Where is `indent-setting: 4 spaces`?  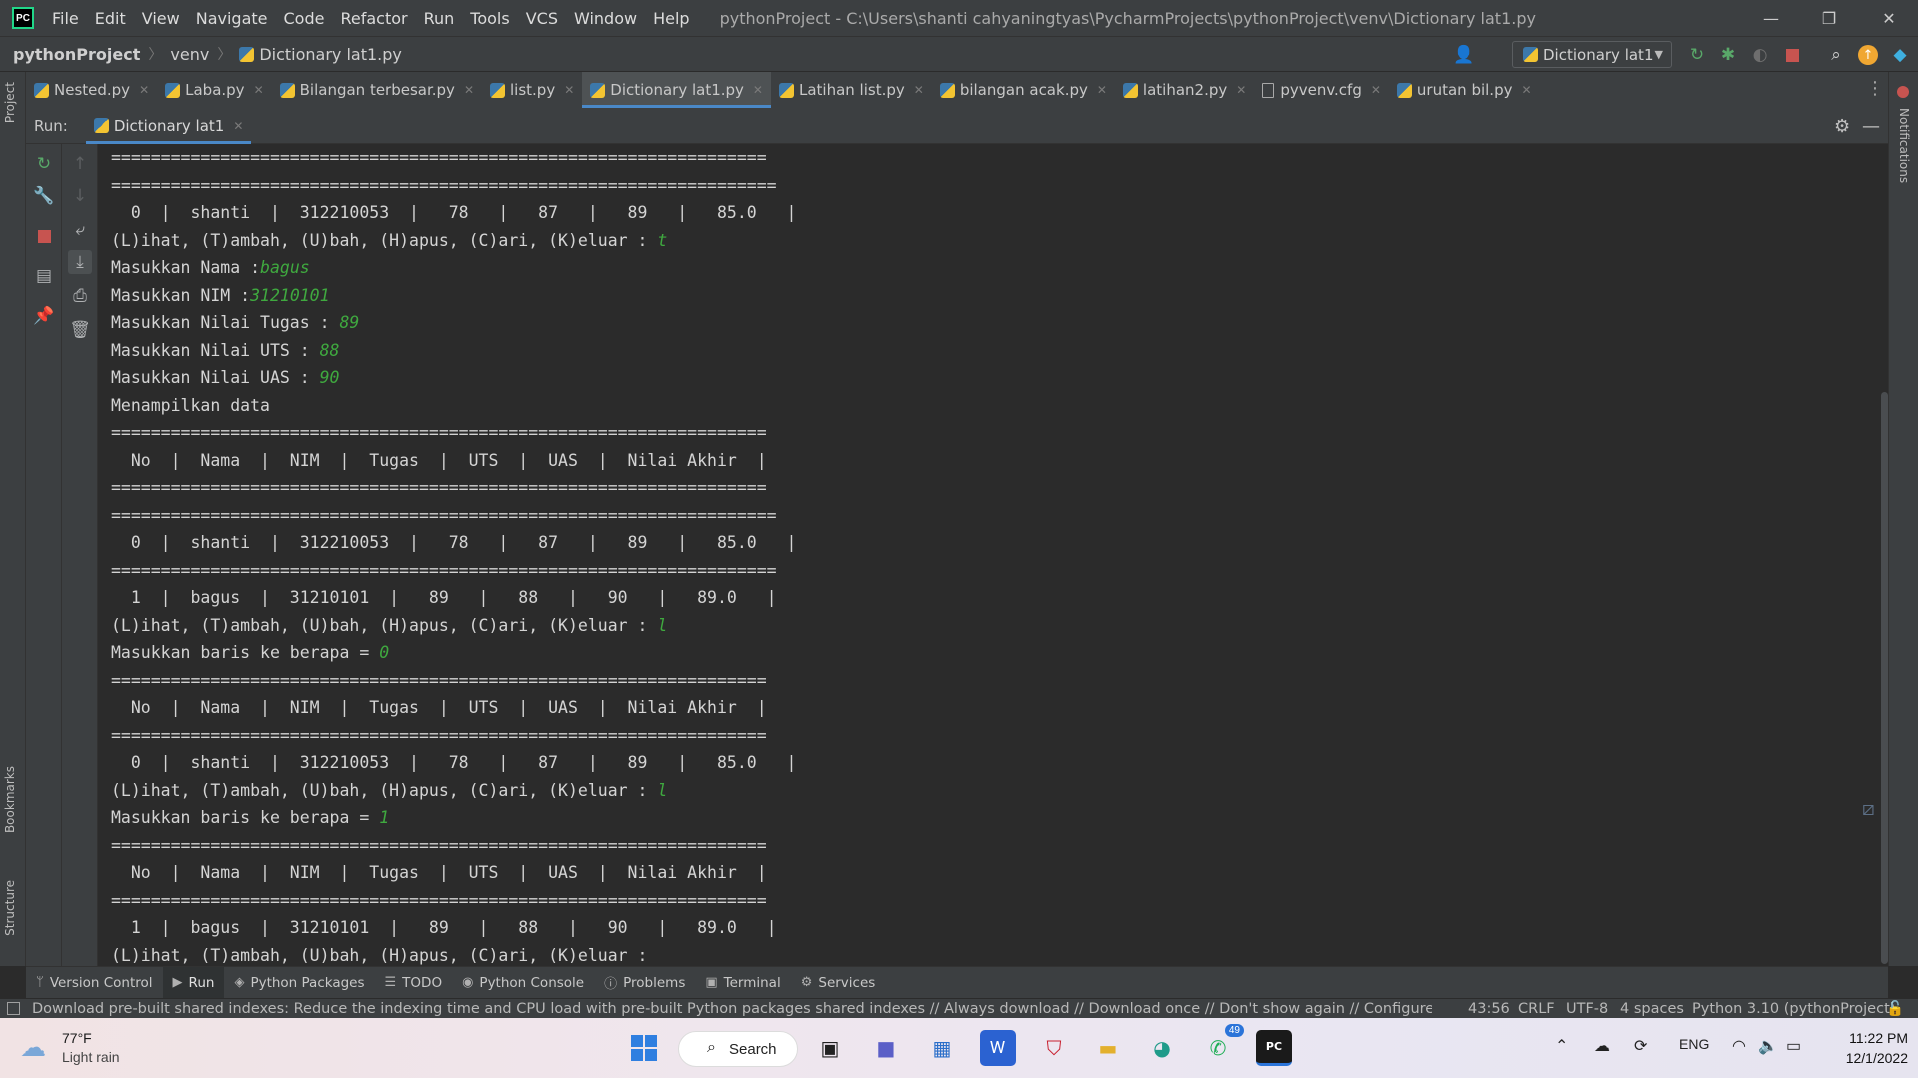 indent-setting: 4 spaces is located at coordinates (1652, 1009).